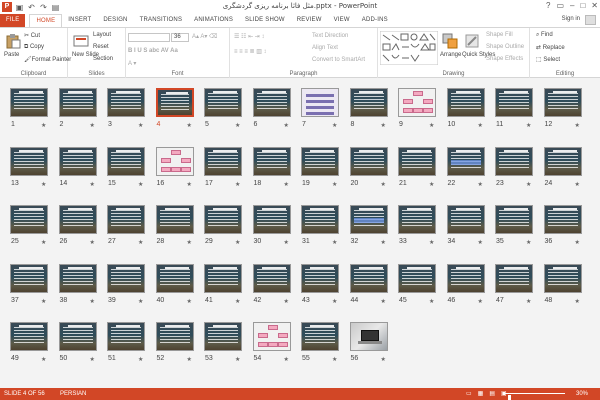 Image resolution: width=600 pixels, height=400 pixels. I want to click on text-format-icons: B I U S abc AV Aa, so click(153, 51).